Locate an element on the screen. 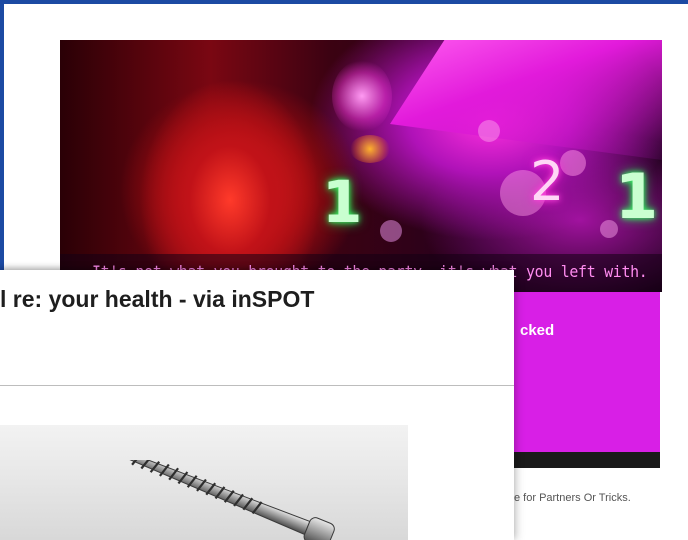 The image size is (688, 540). screw-icon is located at coordinates (230, 500).